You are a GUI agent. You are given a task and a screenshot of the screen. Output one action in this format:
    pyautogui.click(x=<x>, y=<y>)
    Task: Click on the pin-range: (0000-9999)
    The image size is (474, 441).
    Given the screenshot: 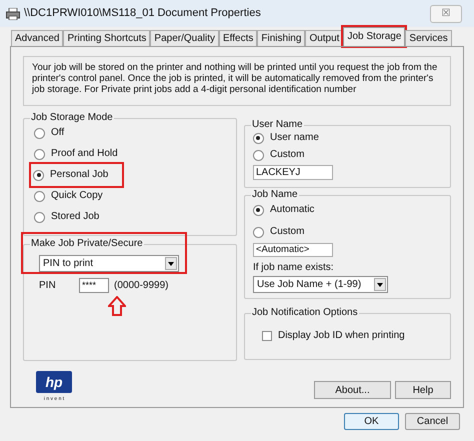 What is the action you would take?
    pyautogui.click(x=141, y=286)
    